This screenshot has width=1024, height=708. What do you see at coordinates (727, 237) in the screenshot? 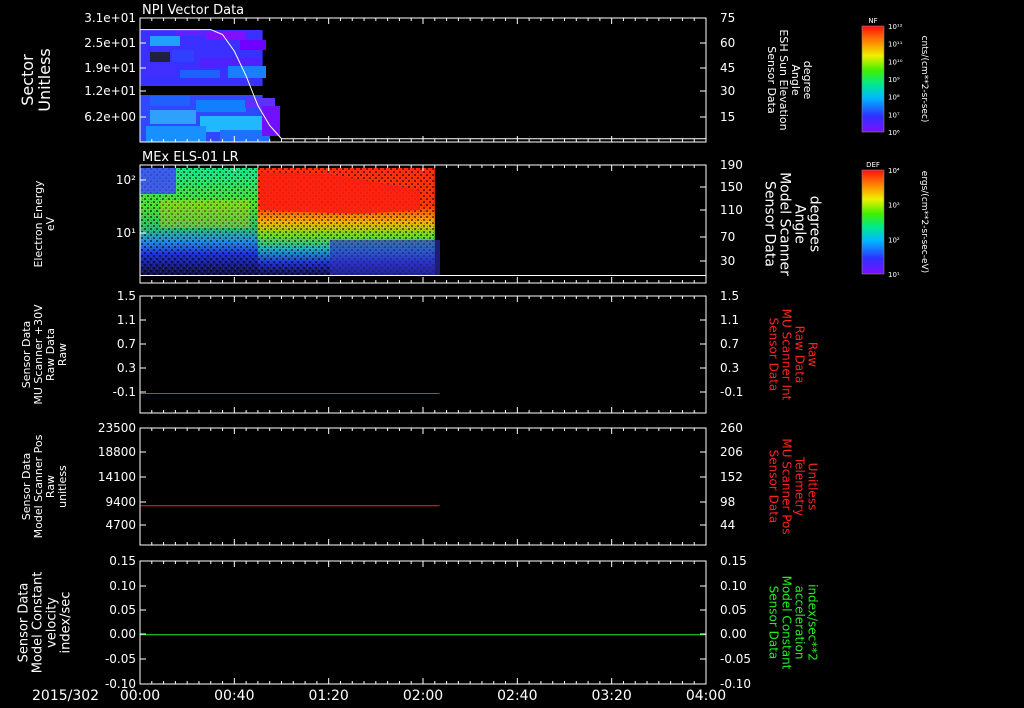
I see `panel2-right-tick-label: 70` at bounding box center [727, 237].